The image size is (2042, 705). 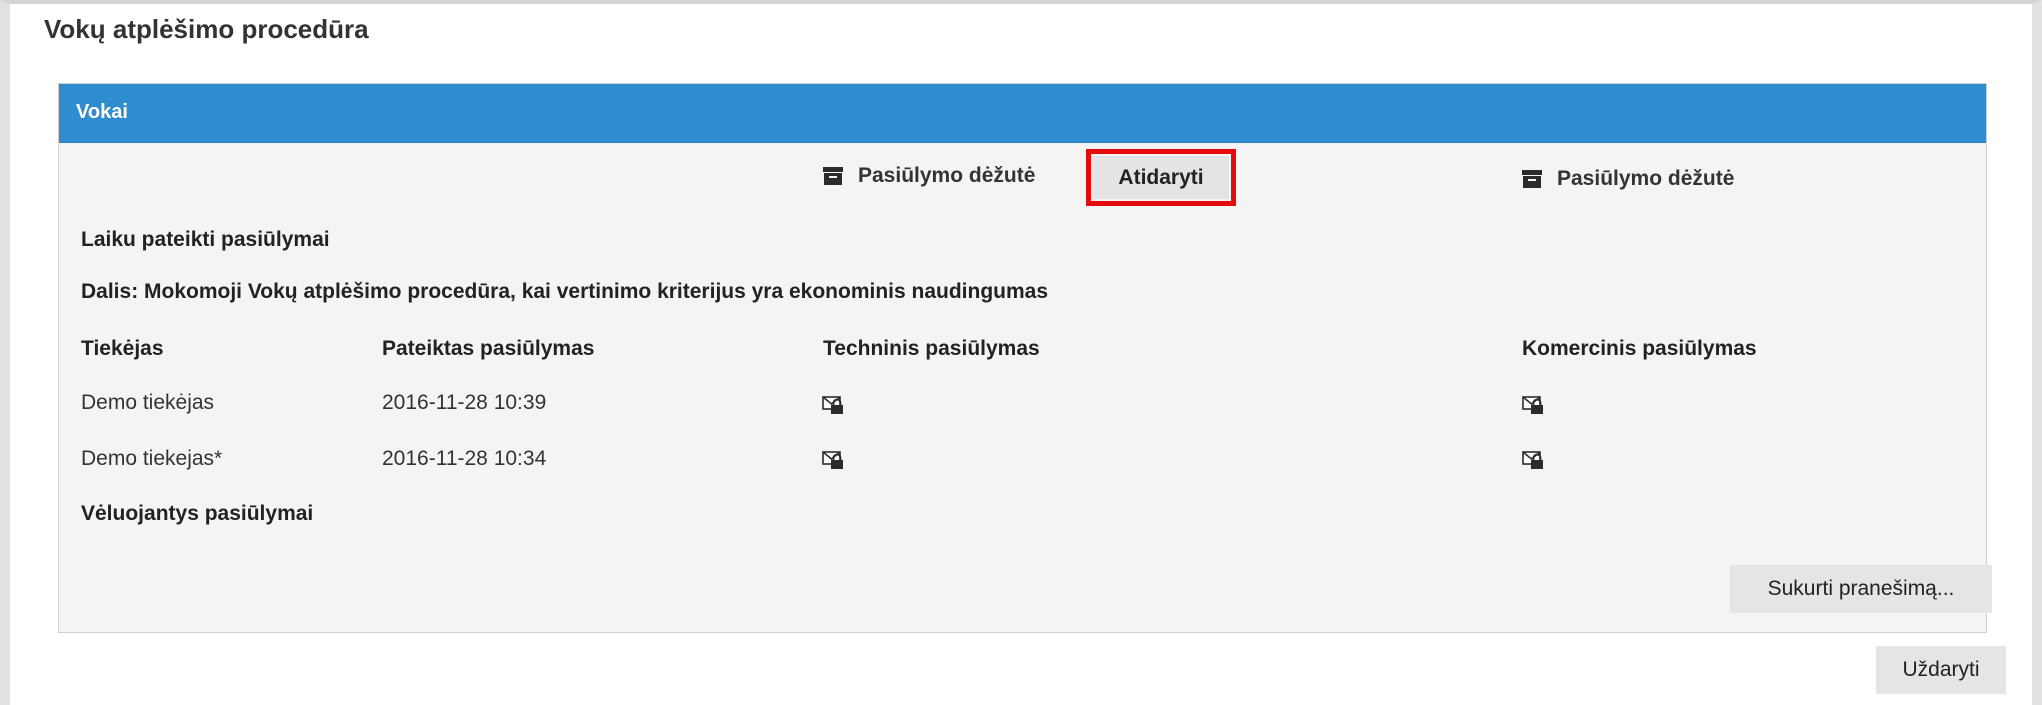 What do you see at coordinates (1941, 670) in the screenshot?
I see `close-button: Uždaryti` at bounding box center [1941, 670].